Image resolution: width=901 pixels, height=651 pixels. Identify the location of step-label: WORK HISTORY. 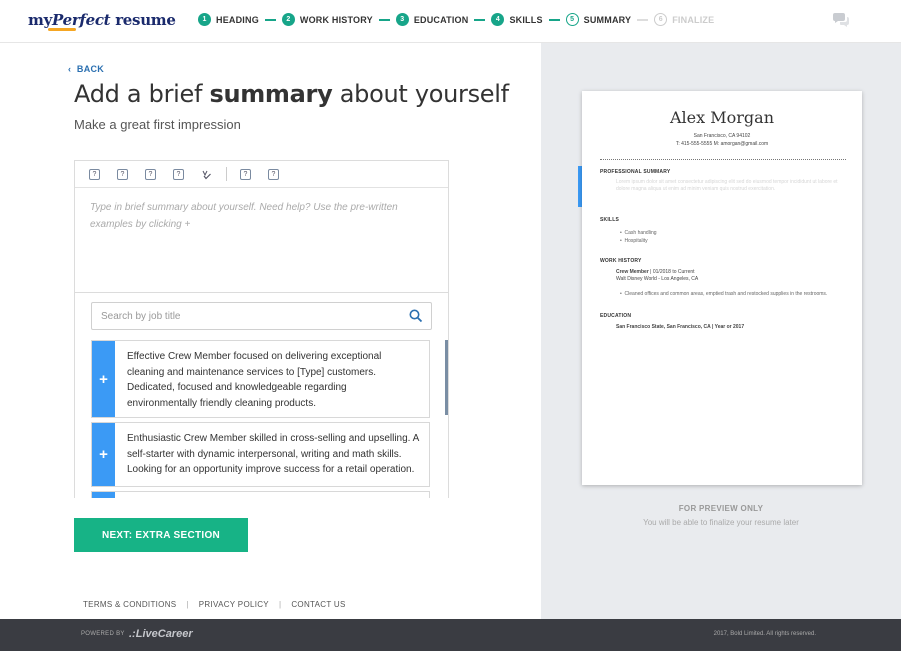
(336, 19).